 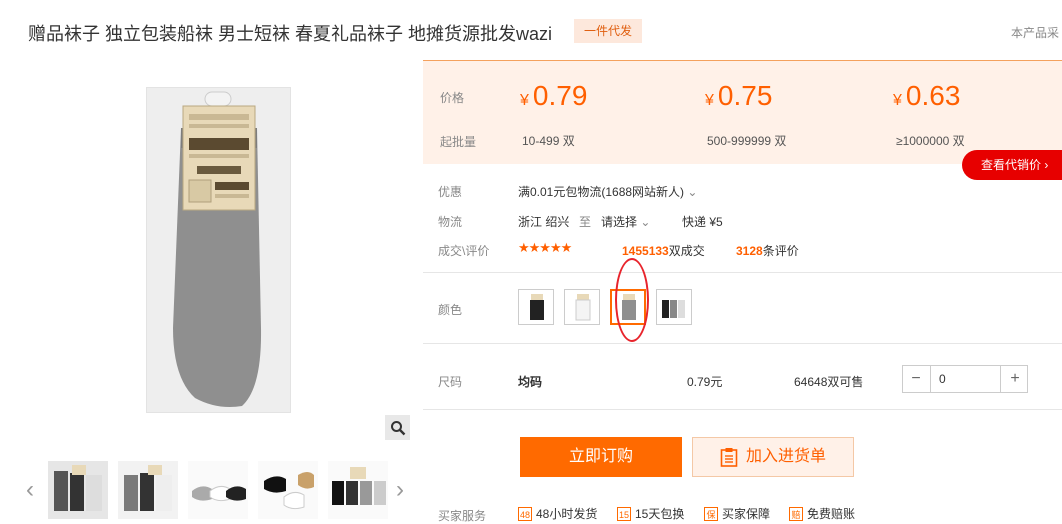 I want to click on rating-stars: ★★★★★, so click(x=545, y=247).